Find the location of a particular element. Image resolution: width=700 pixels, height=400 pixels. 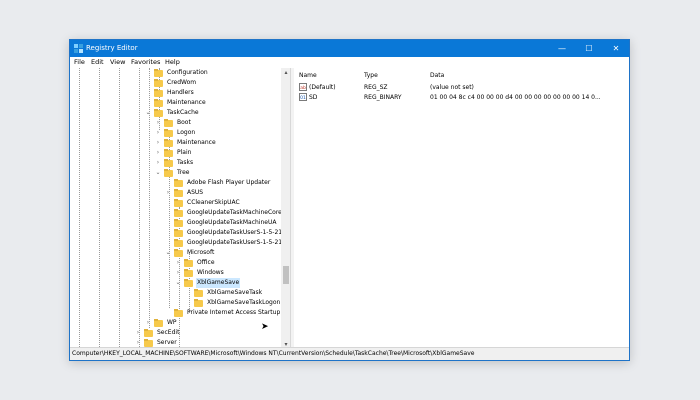

value-name: (Default) is located at coordinates (322, 87).